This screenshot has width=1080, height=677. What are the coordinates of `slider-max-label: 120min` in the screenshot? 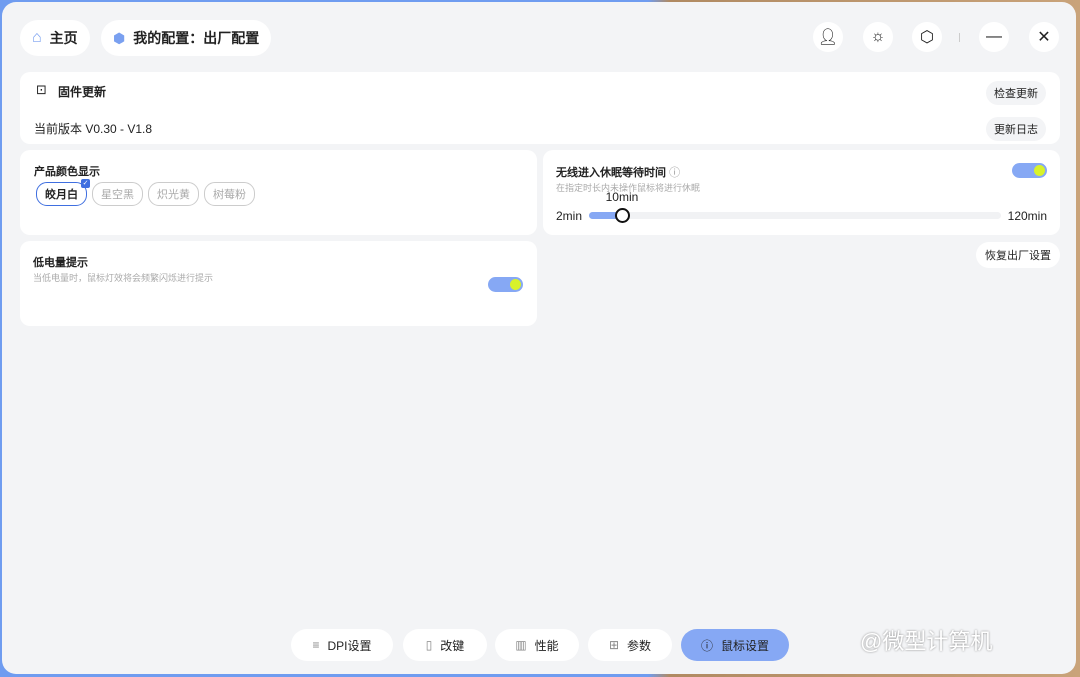 It's located at (1027, 216).